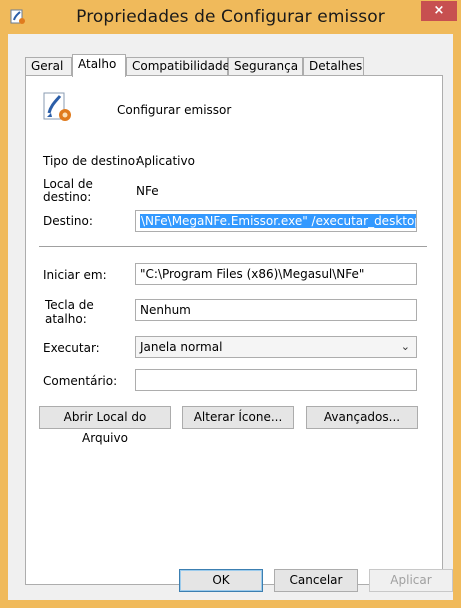  Describe the element at coordinates (316, 580) in the screenshot. I see `cancel-button: Cancelar` at that location.